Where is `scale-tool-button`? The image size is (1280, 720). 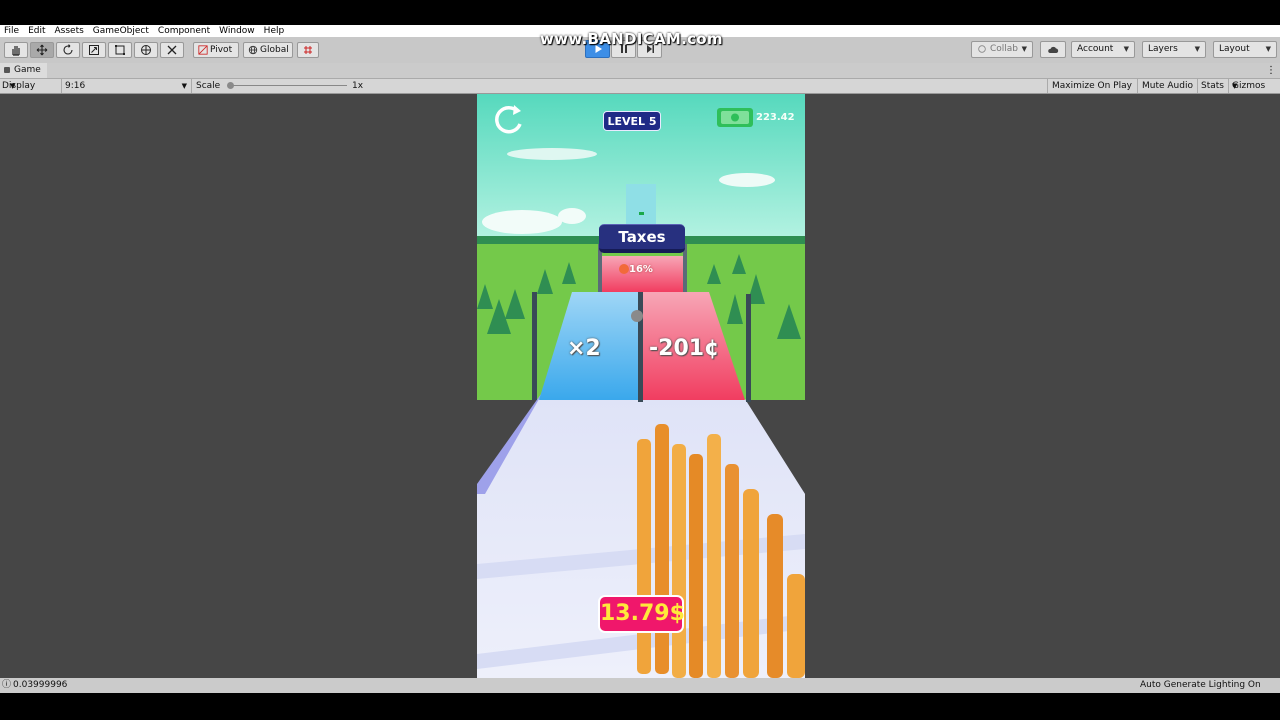 scale-tool-button is located at coordinates (94, 50).